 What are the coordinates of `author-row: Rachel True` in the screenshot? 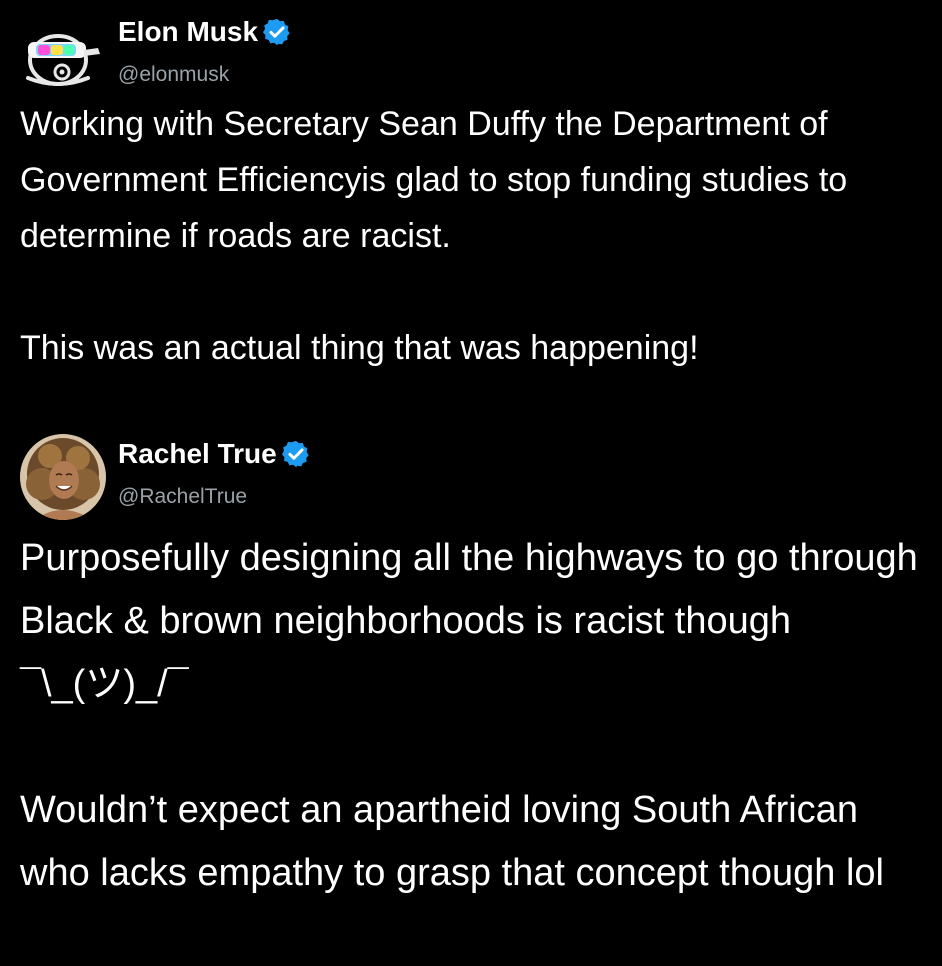 It's located at (214, 454).